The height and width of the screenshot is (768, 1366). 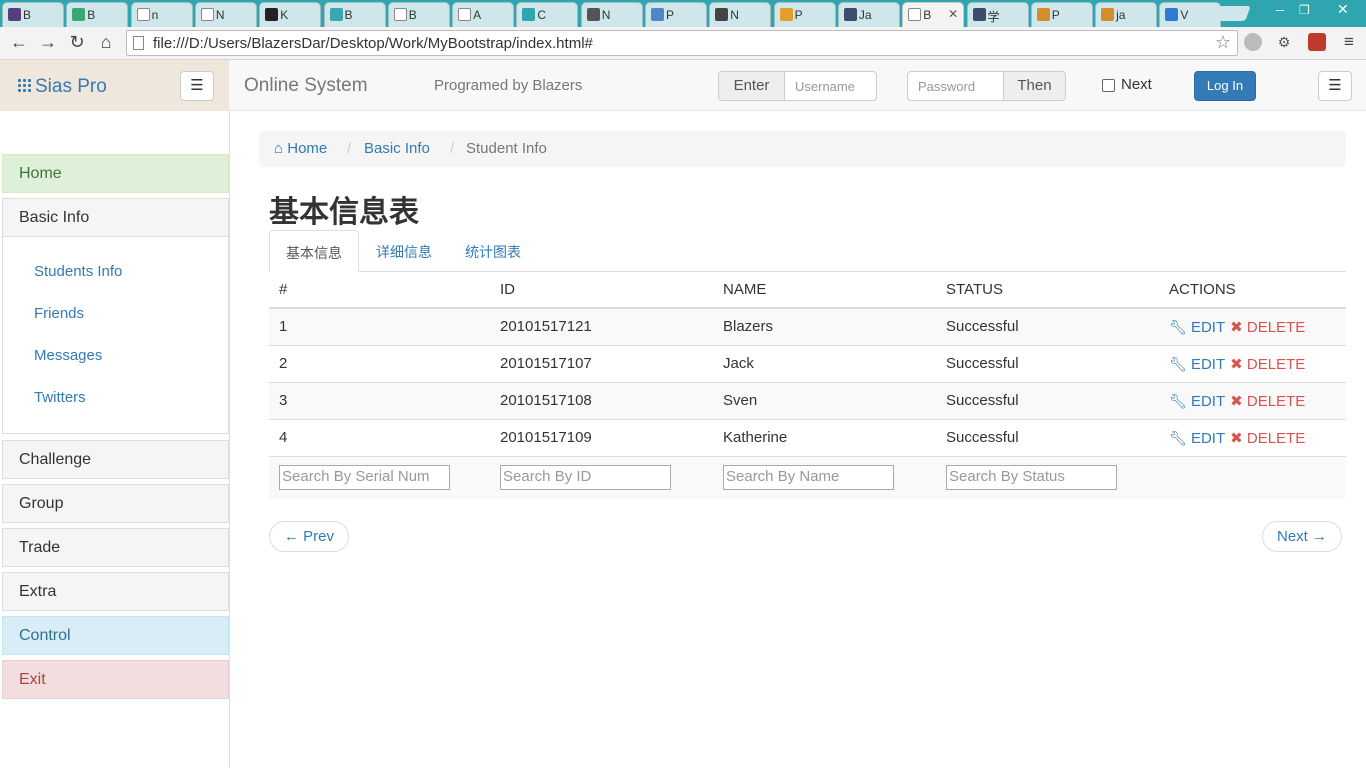 What do you see at coordinates (404, 251) in the screenshot?
I see `tab-detail-info: 详细信息` at bounding box center [404, 251].